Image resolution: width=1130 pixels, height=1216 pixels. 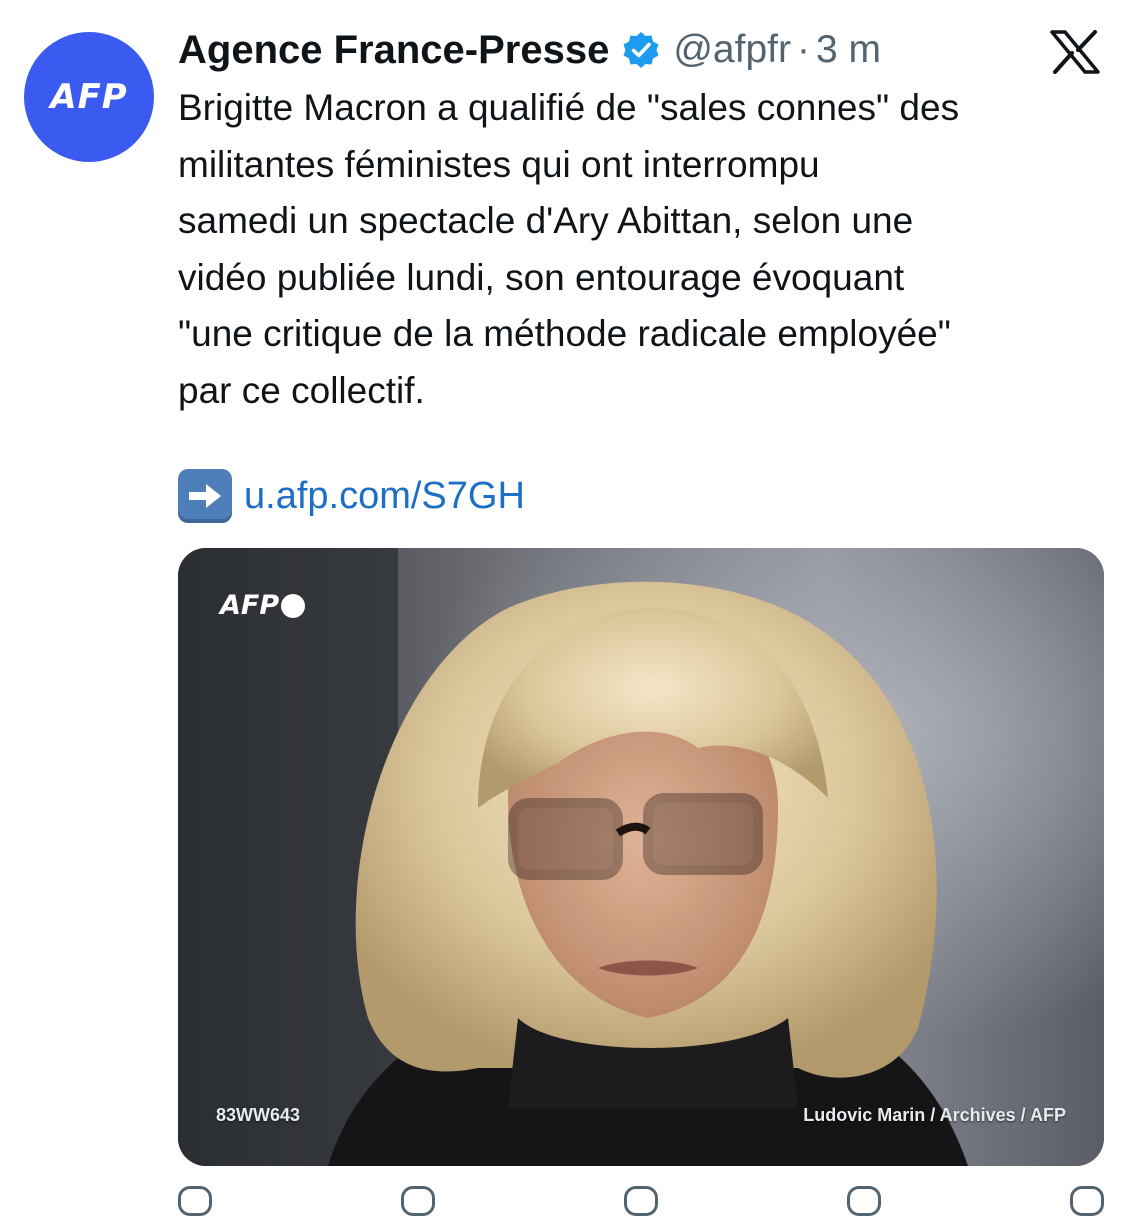 I want to click on action-bar, so click(x=641, y=1201).